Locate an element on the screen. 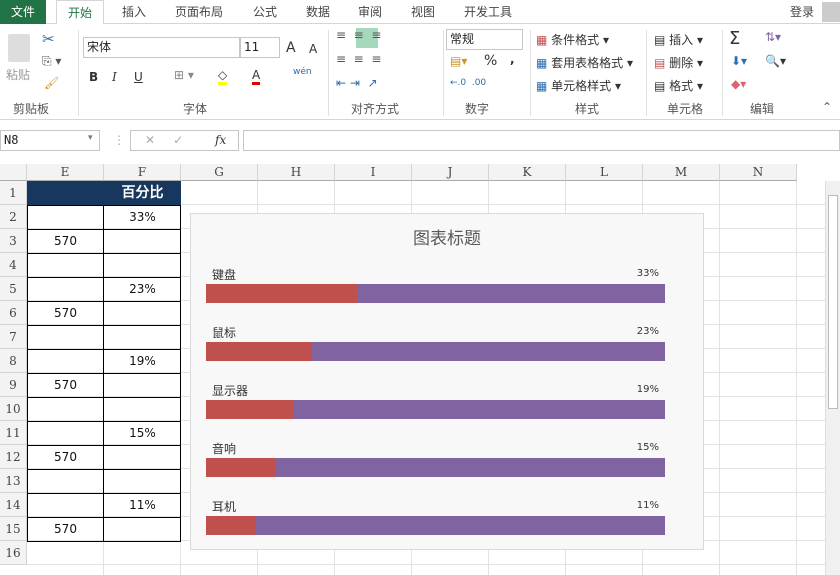  cell-F14: 11% is located at coordinates (142, 505).